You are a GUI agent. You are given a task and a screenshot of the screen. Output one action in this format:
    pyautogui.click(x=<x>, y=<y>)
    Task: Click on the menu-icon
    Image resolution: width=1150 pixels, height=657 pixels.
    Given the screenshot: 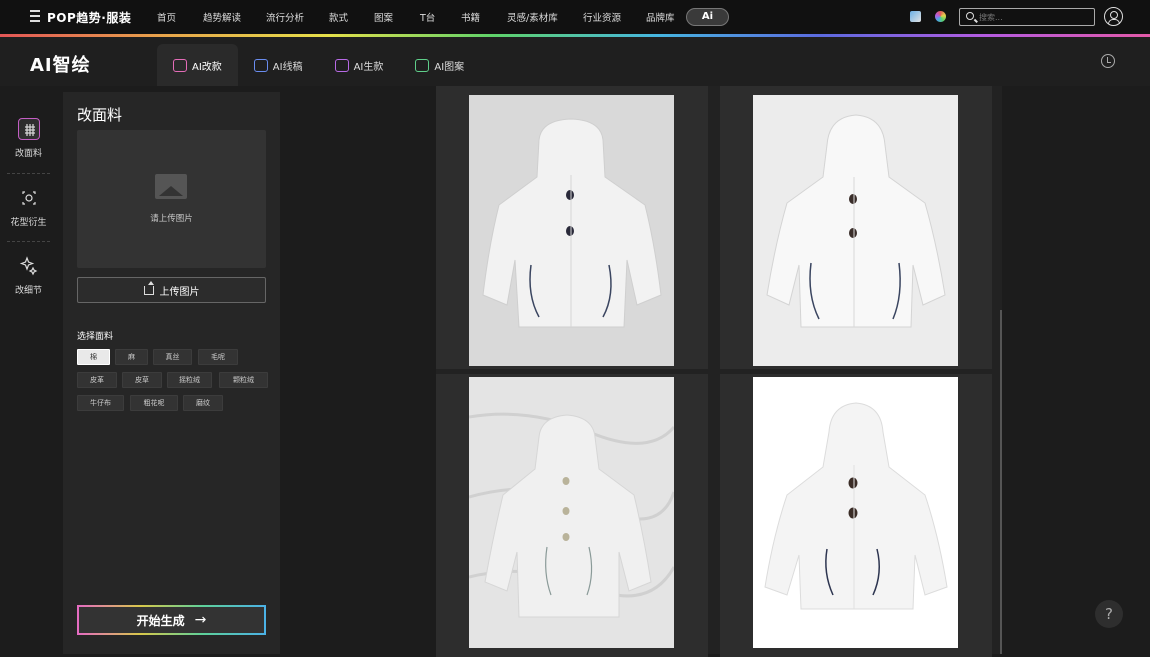 What is the action you would take?
    pyautogui.click(x=35, y=16)
    